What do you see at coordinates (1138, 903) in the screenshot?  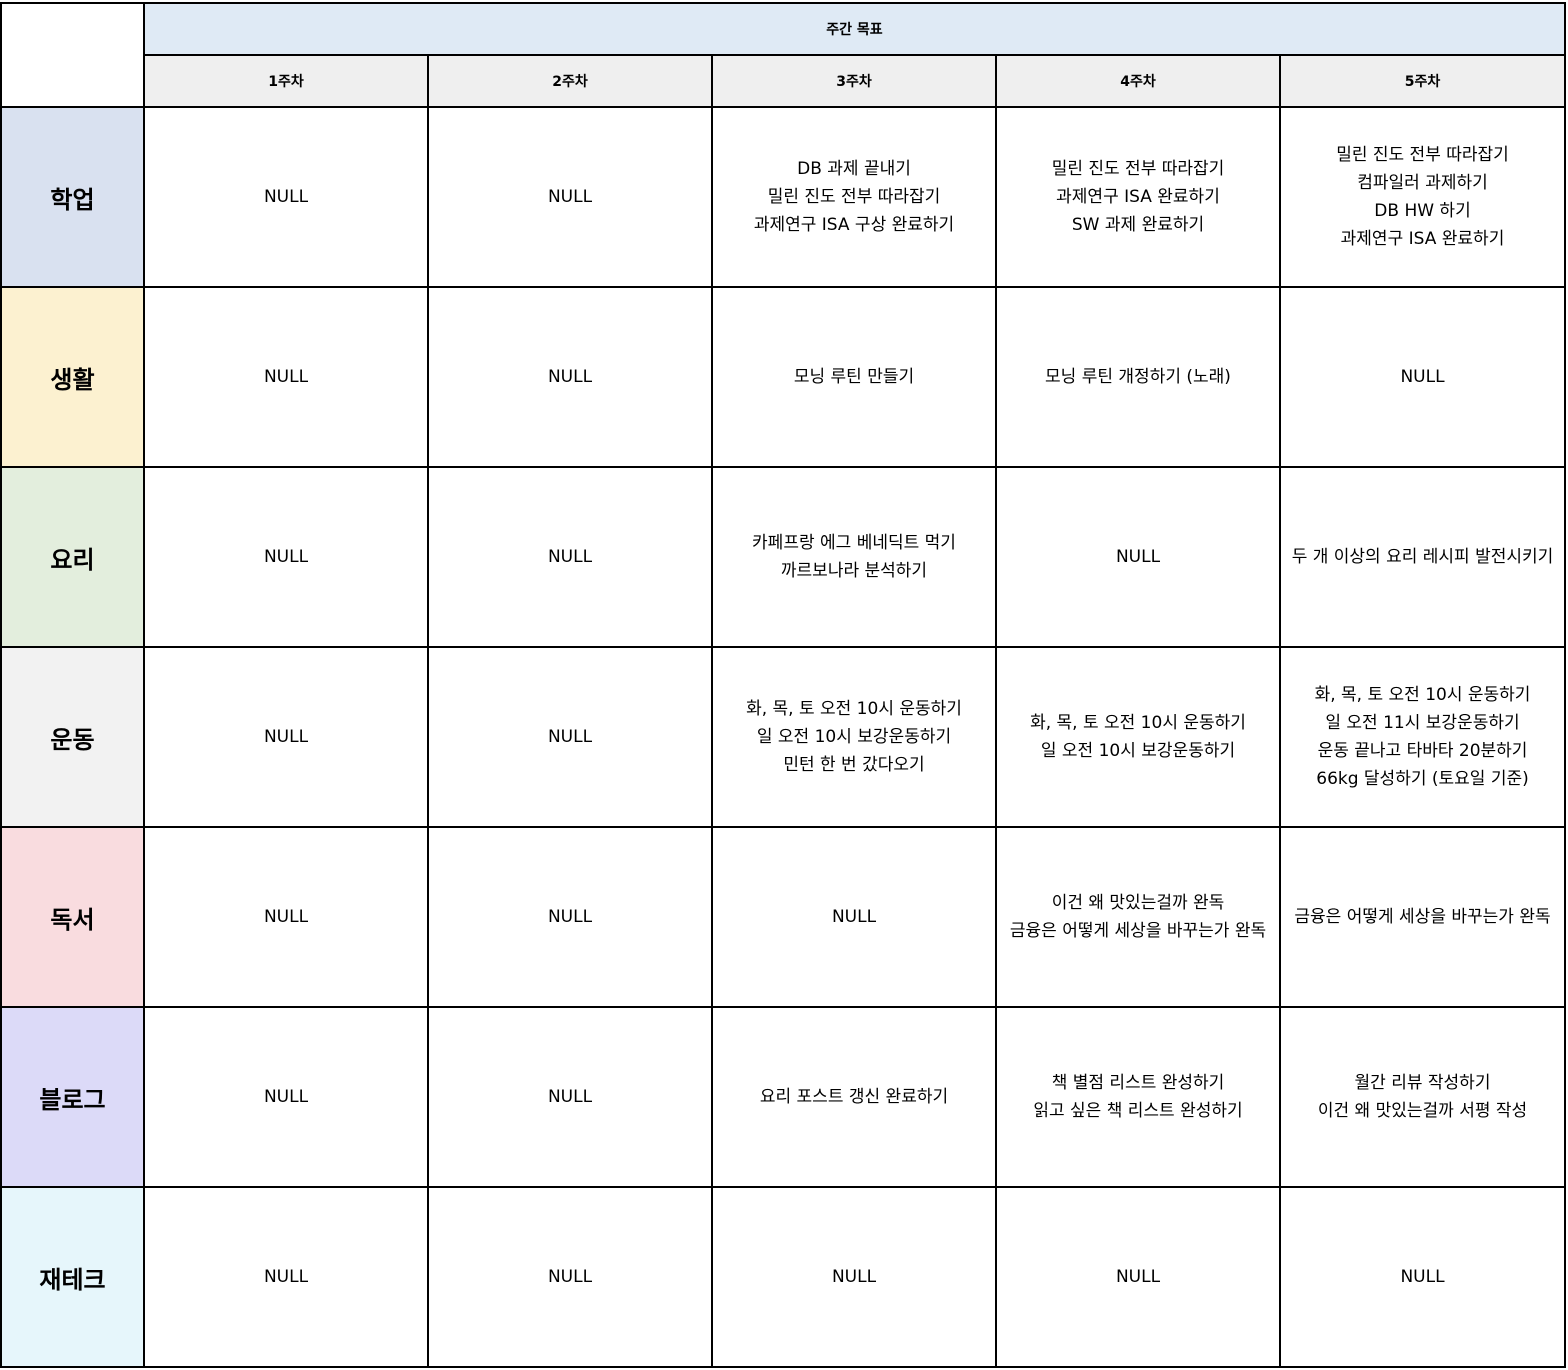 I see `goal-text: 이건 왜 맛있는걸까 완독` at bounding box center [1138, 903].